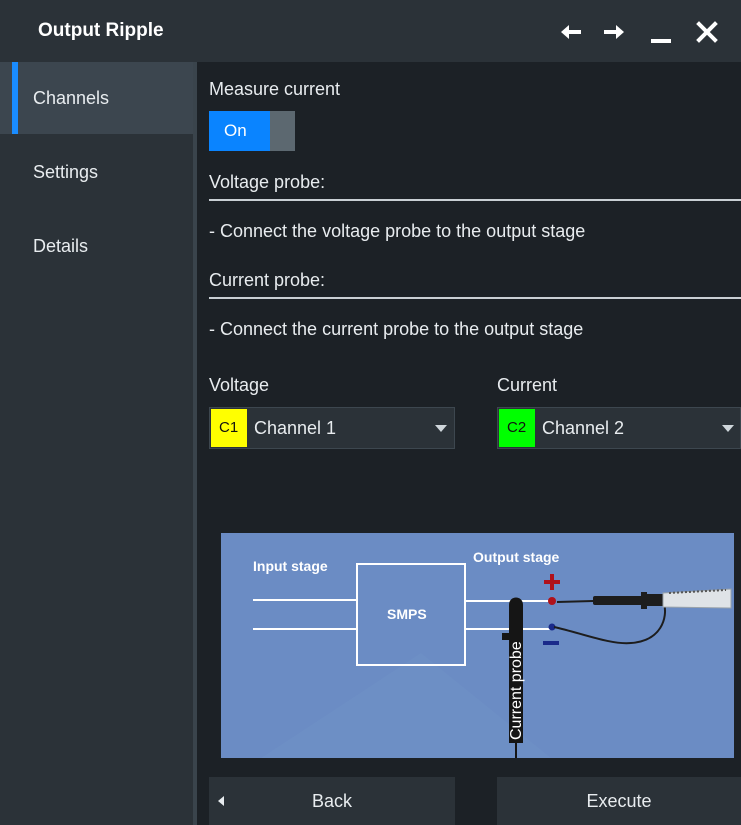 This screenshot has height=825, width=741. What do you see at coordinates (96, 246) in the screenshot?
I see `sidebar-item-details: Details` at bounding box center [96, 246].